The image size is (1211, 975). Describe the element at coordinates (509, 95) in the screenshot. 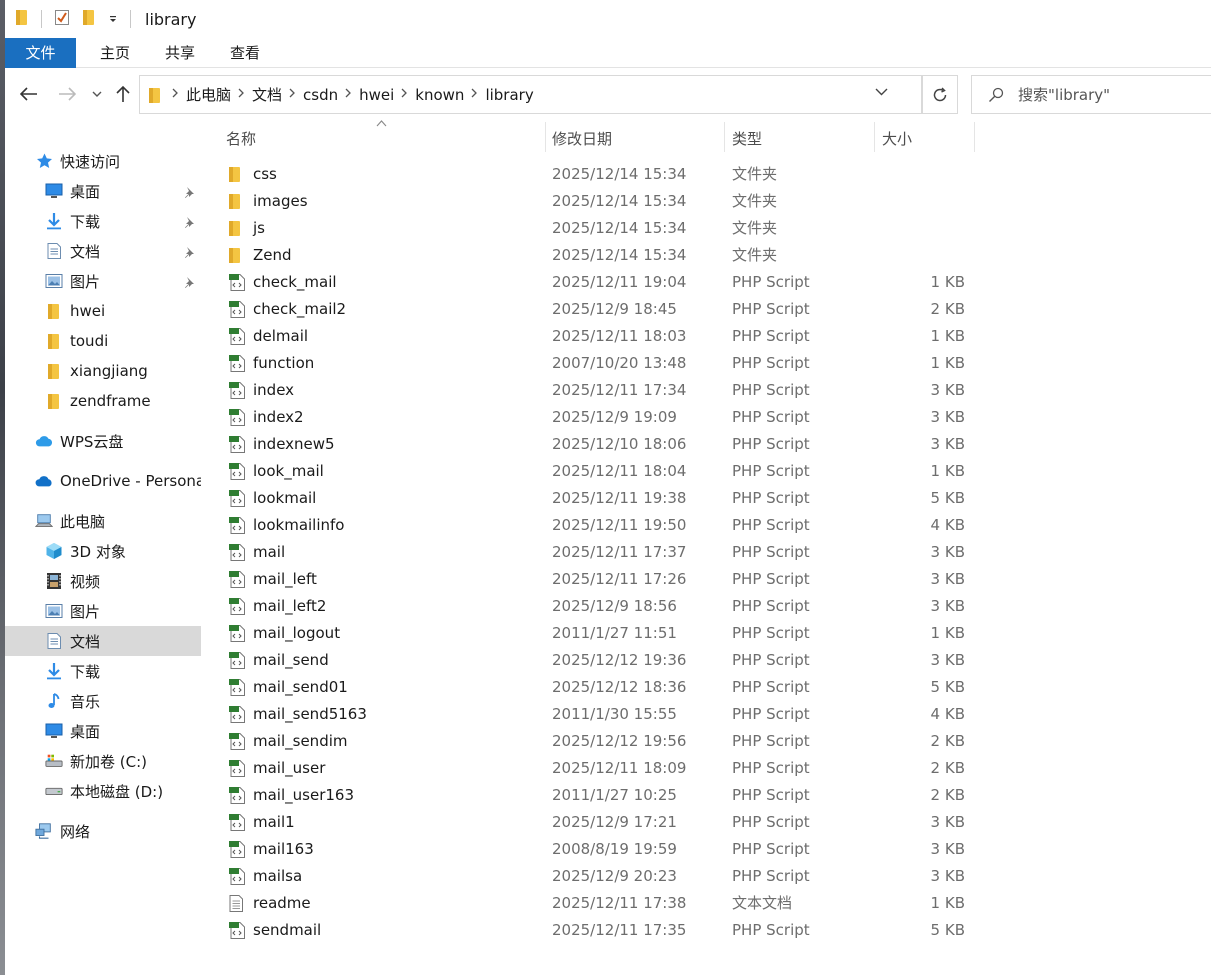

I see `breadcrumb-library: library` at that location.